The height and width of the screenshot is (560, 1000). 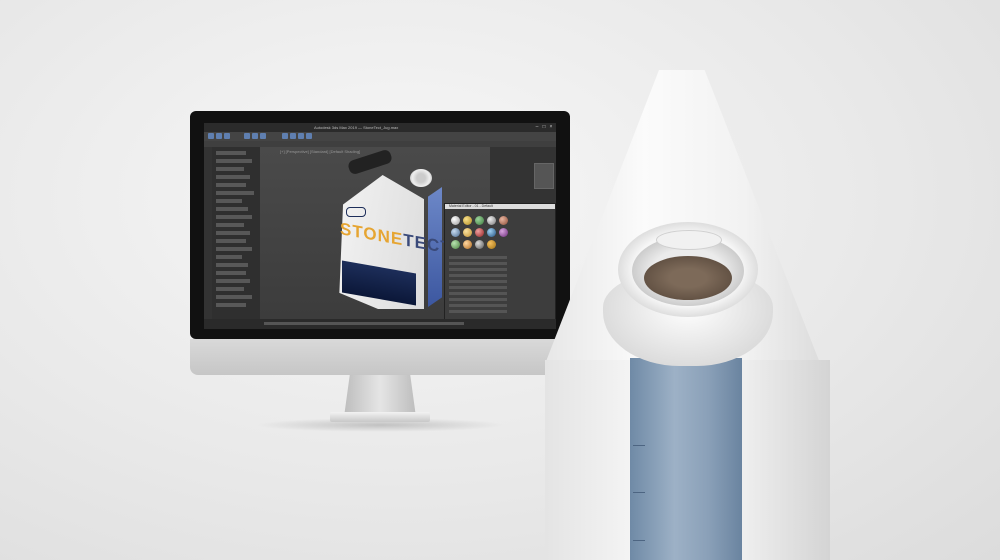 What do you see at coordinates (380, 417) in the screenshot?
I see `monitor-stand-base` at bounding box center [380, 417].